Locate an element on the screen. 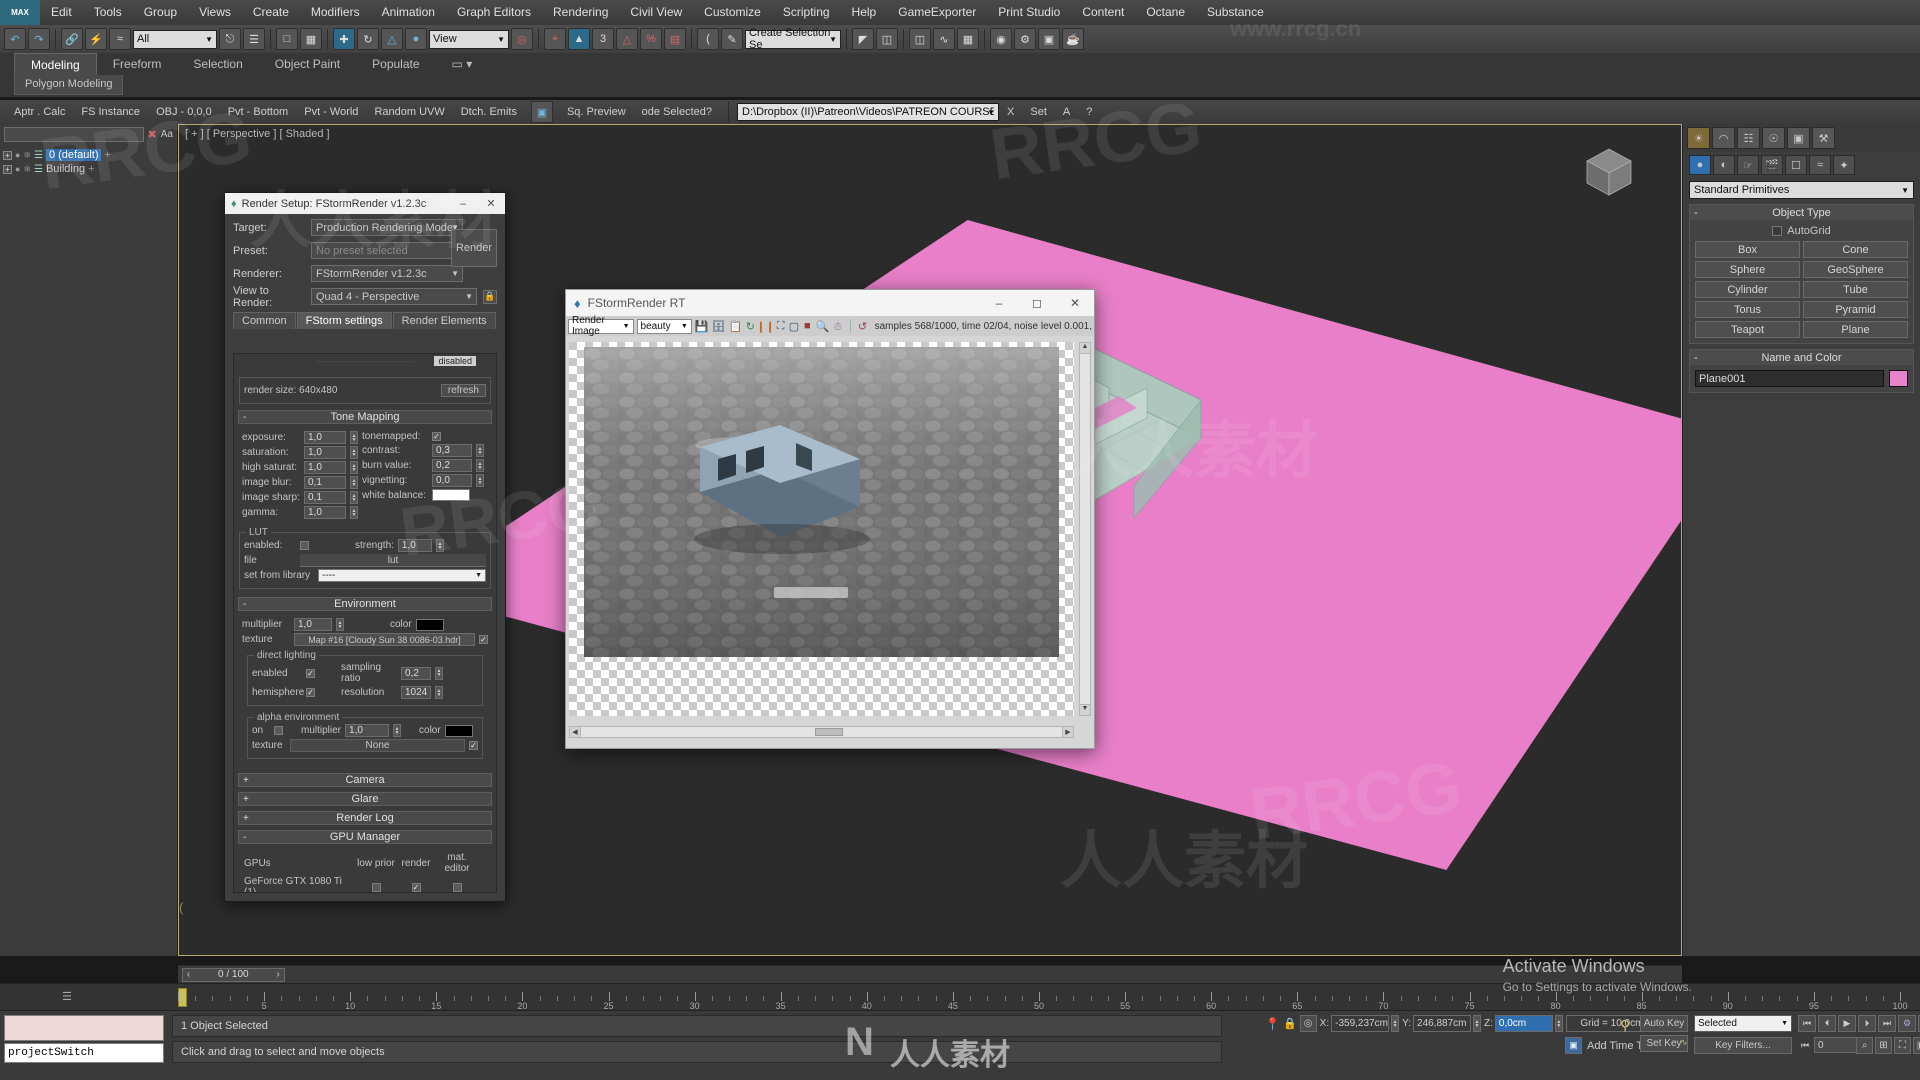  lut-enabled-checkbox is located at coordinates (304, 545).